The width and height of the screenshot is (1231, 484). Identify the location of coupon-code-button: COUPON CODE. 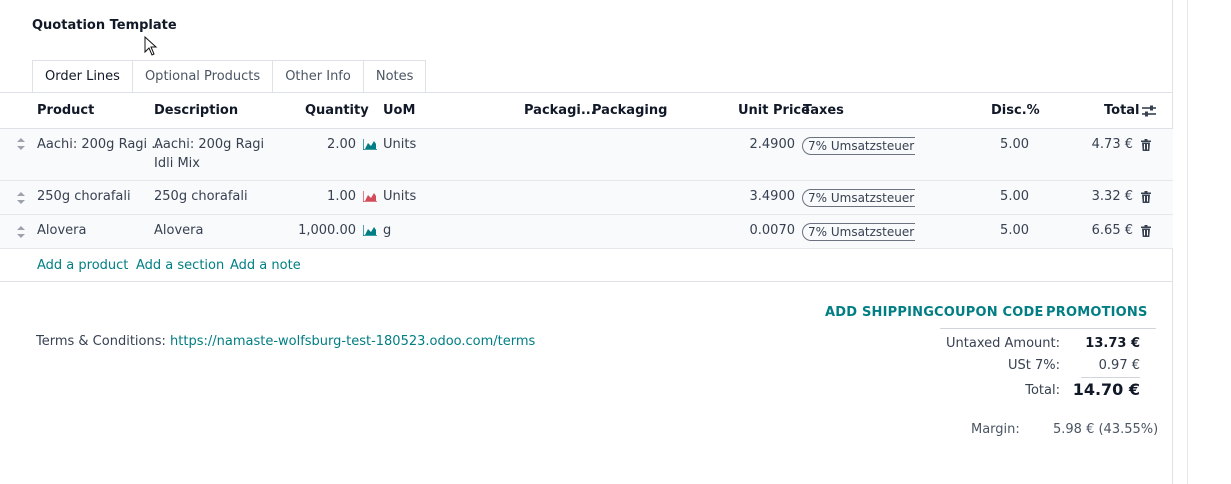
(989, 312).